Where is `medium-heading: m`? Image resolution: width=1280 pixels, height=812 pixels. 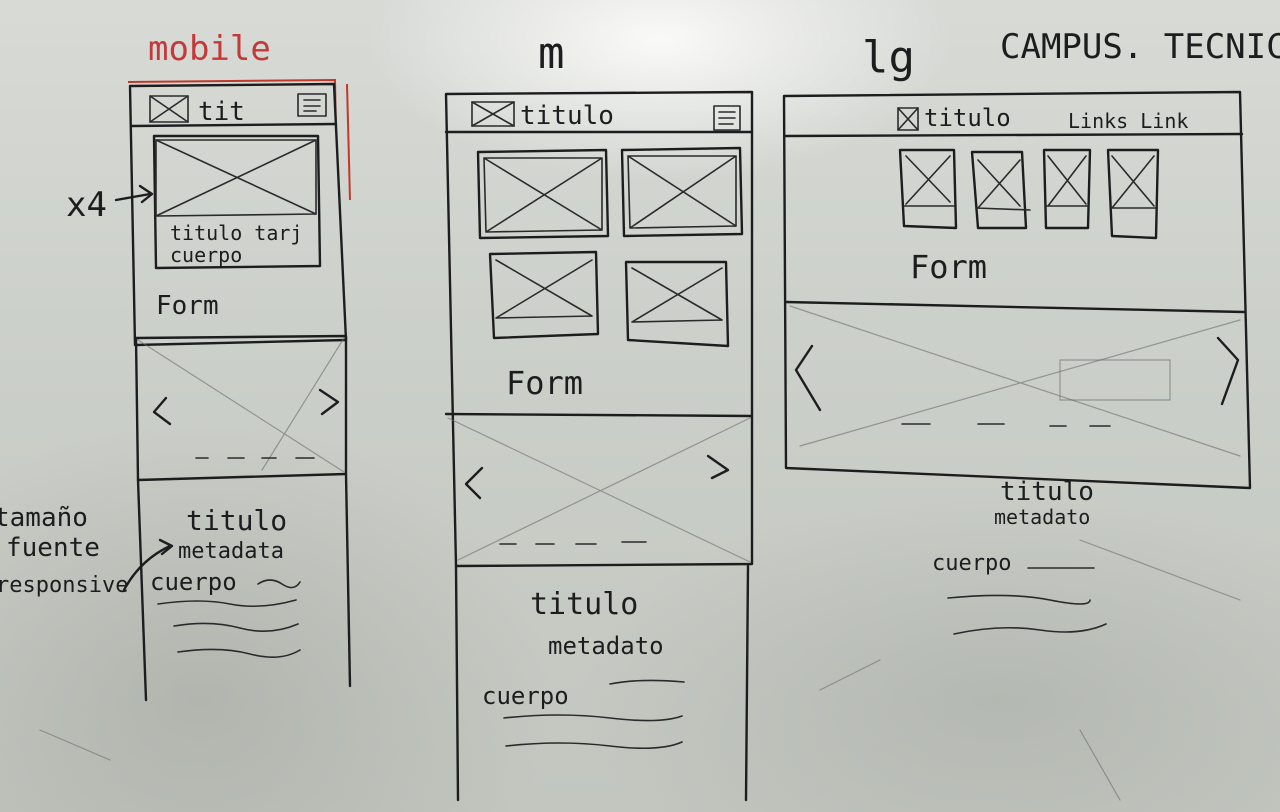 medium-heading: m is located at coordinates (551, 53).